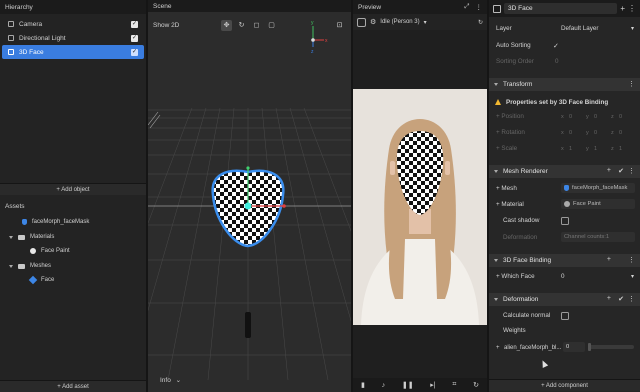  I want to click on record-icon: ▮, so click(363, 385).